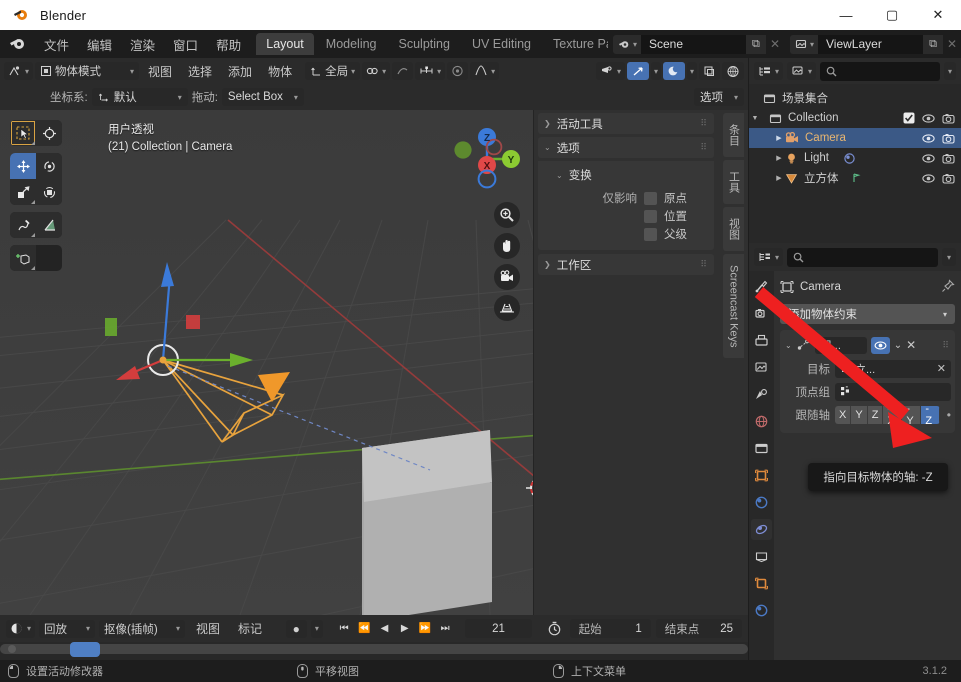  Describe the element at coordinates (23, 258) in the screenshot. I see `add-cube-tool` at that location.